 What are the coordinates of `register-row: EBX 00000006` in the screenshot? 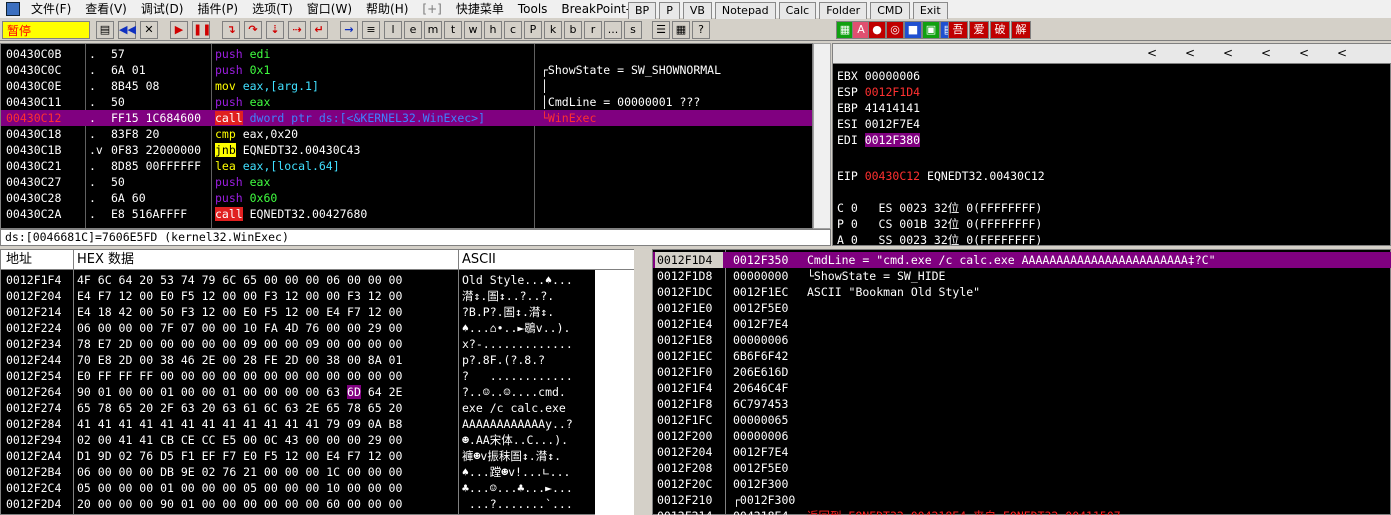 It's located at (878, 76).